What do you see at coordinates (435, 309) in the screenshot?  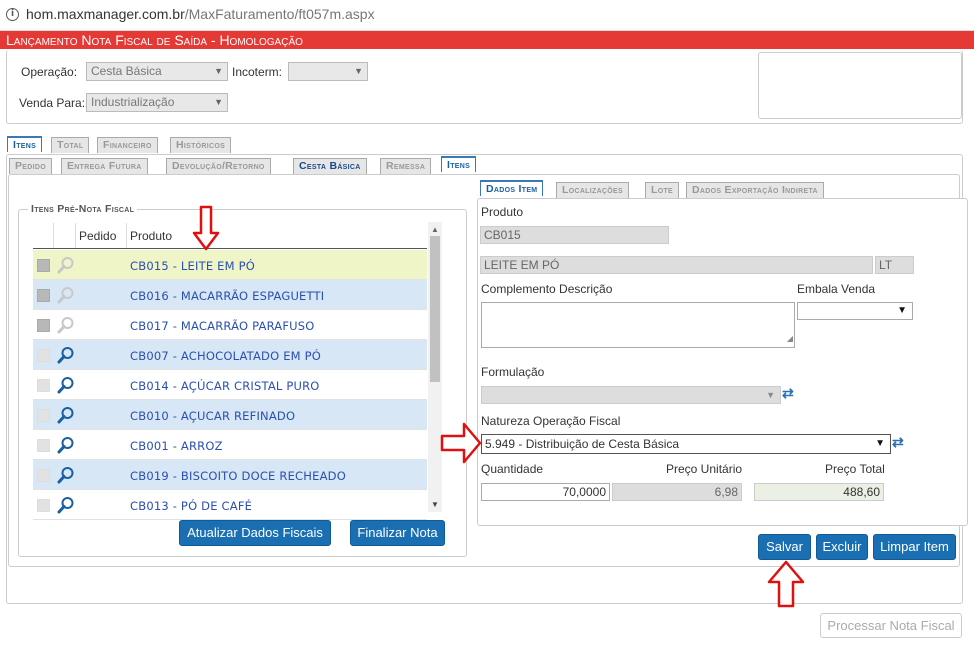 I see `scroll-thumb` at bounding box center [435, 309].